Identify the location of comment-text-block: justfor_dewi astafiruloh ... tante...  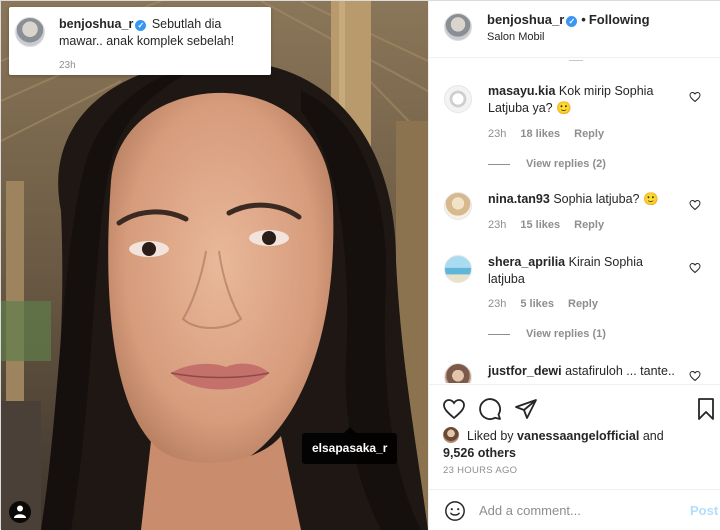
(588, 371).